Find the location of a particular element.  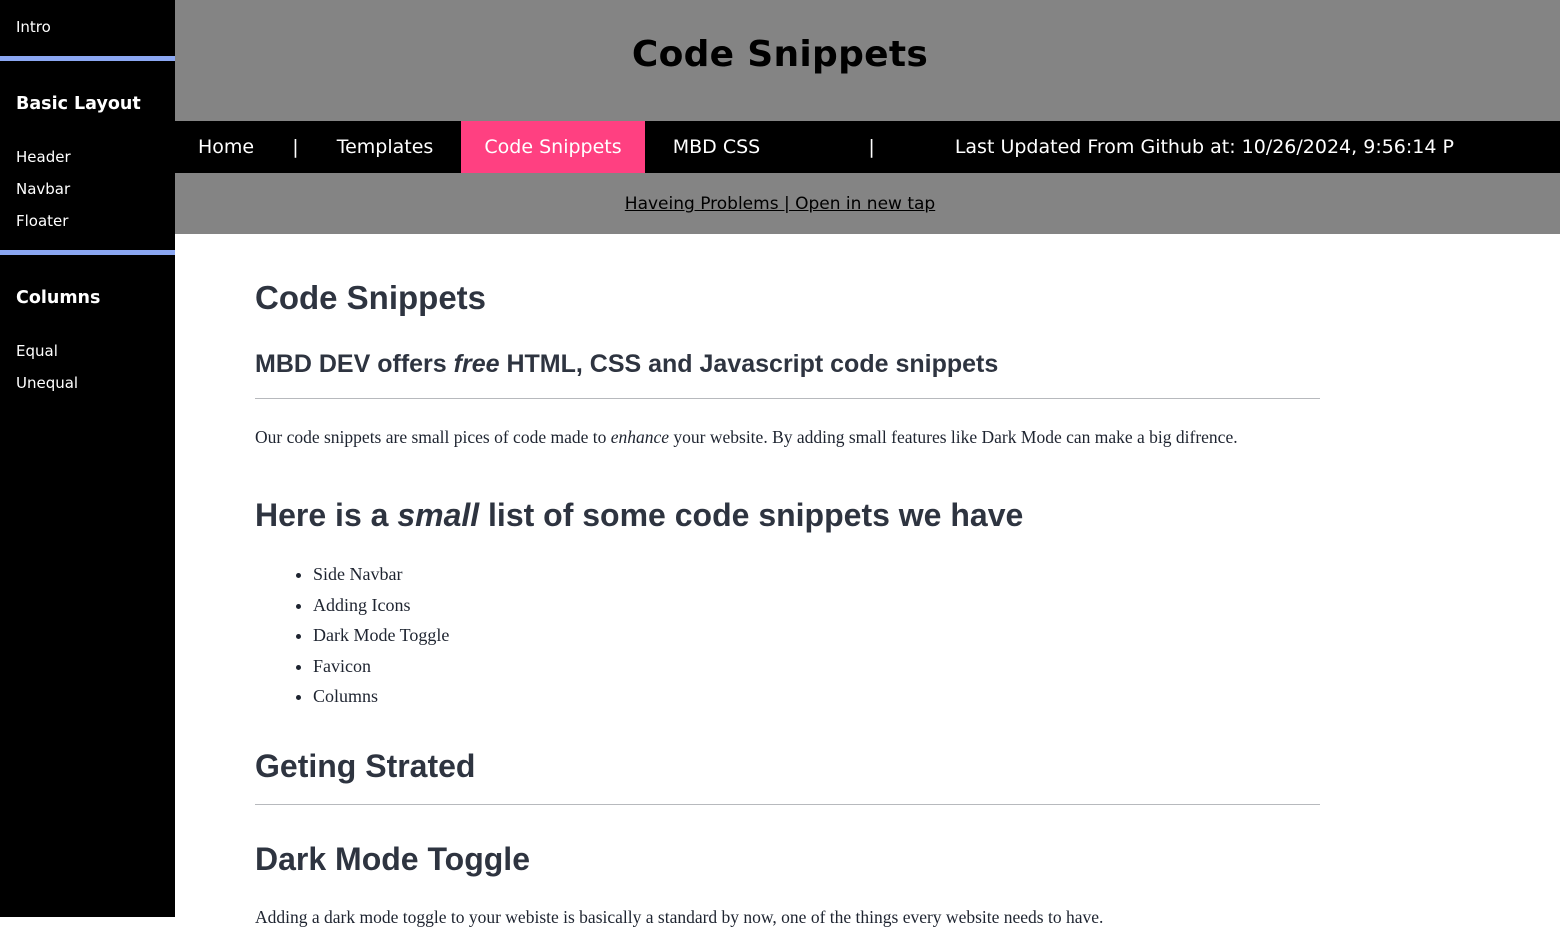

problems-bar-inner: Haveing Problems | Open in new tap is located at coordinates (780, 204).